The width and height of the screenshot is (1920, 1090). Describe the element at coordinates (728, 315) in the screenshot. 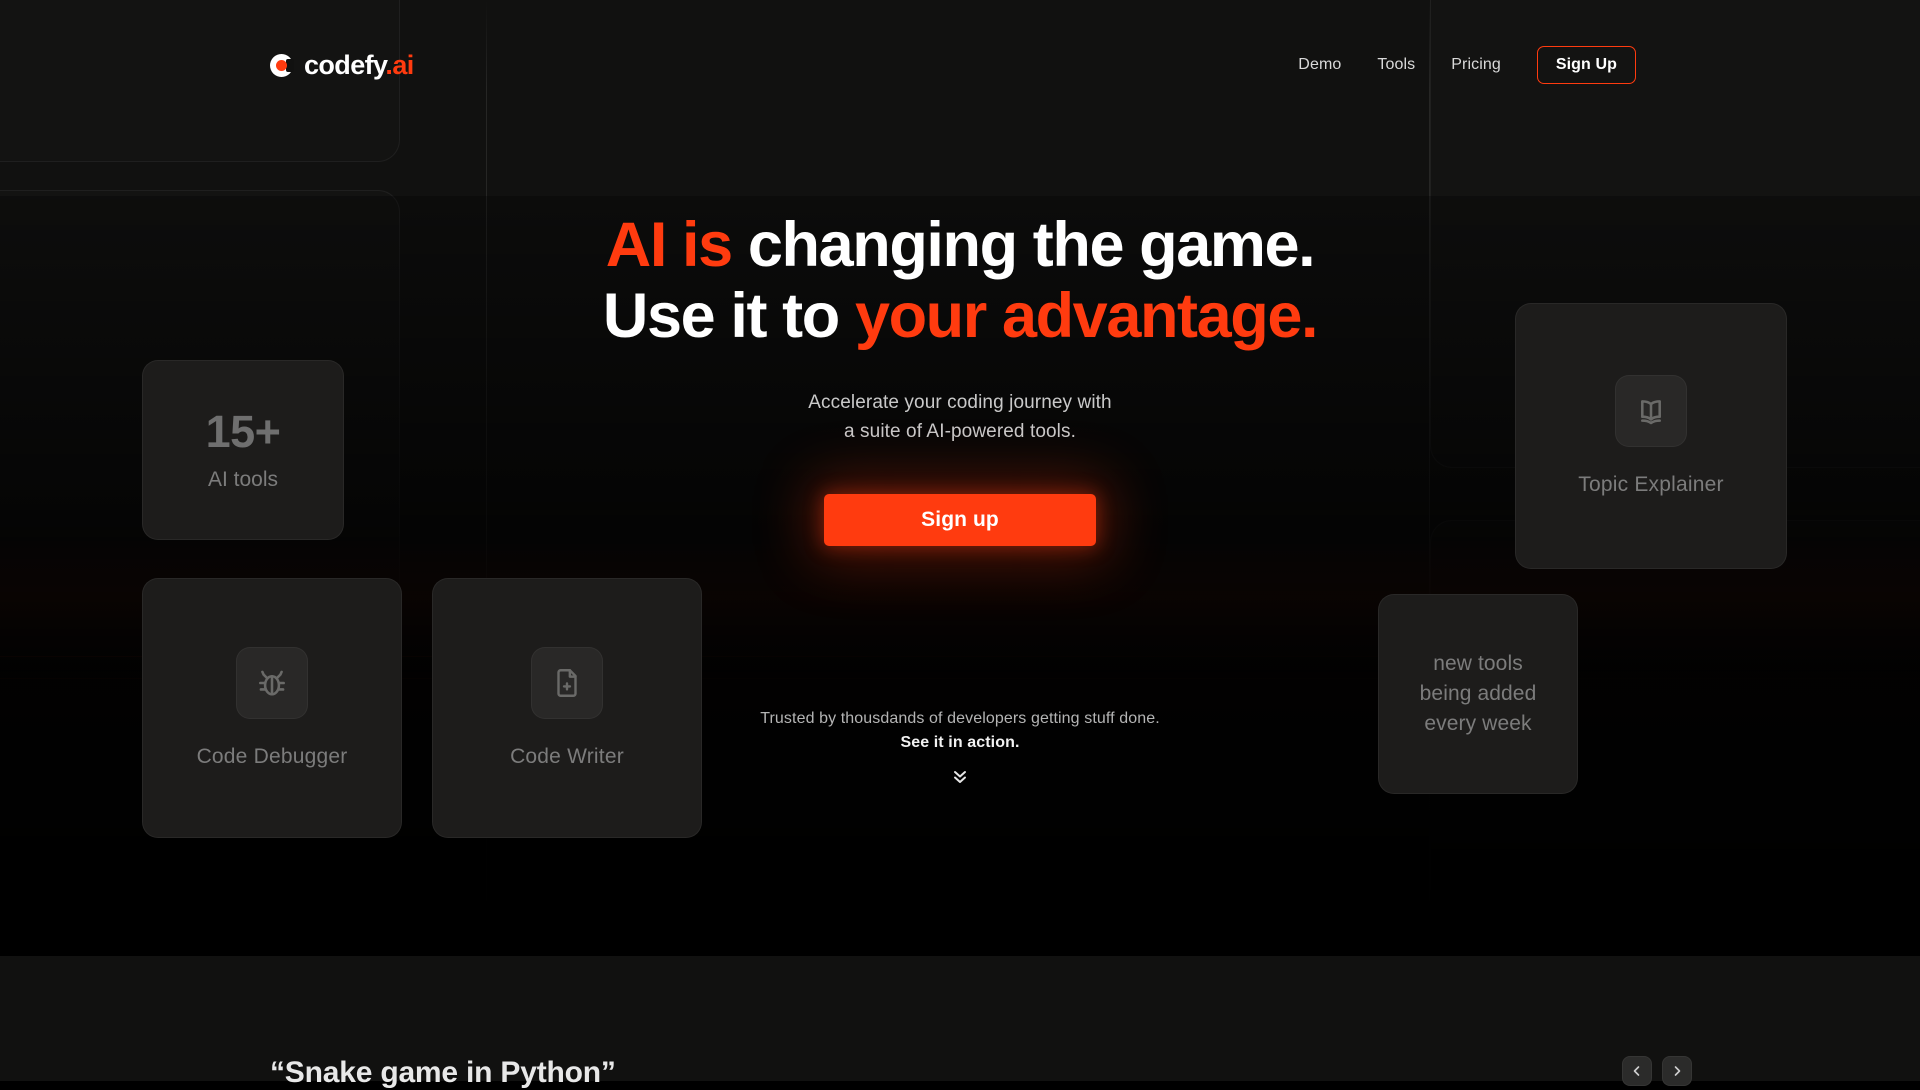

I see `headline-plain-2: Use it to` at that location.